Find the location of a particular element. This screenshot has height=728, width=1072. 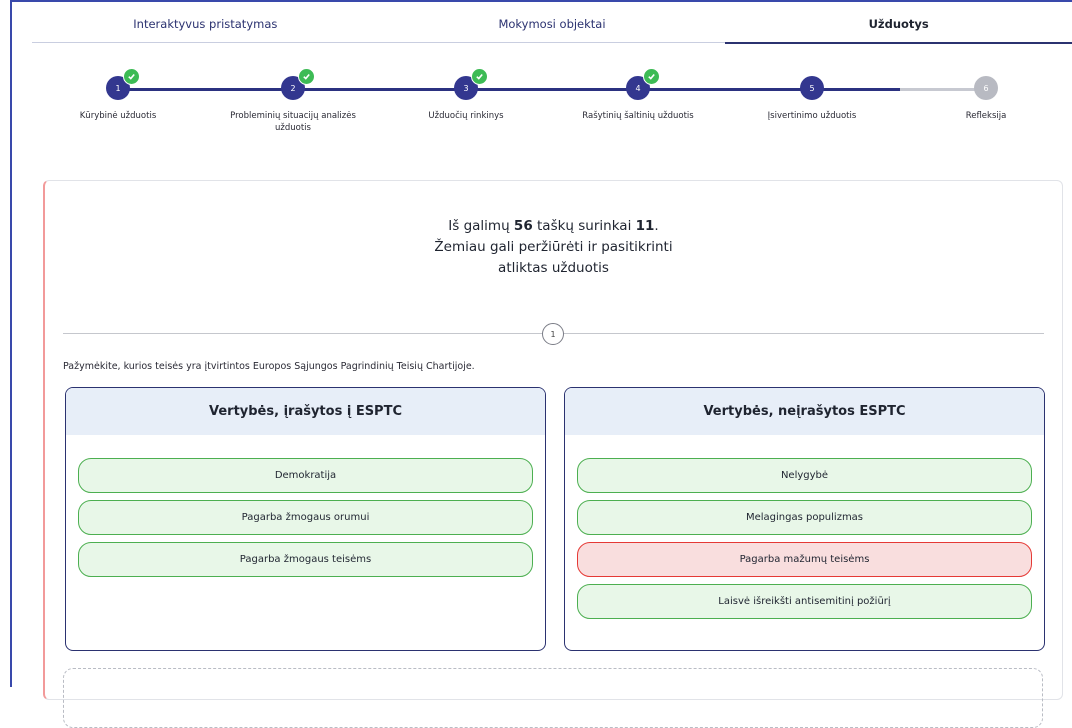

step-4: 4 Rašytinių šaltinių užduotis is located at coordinates (638, 95).